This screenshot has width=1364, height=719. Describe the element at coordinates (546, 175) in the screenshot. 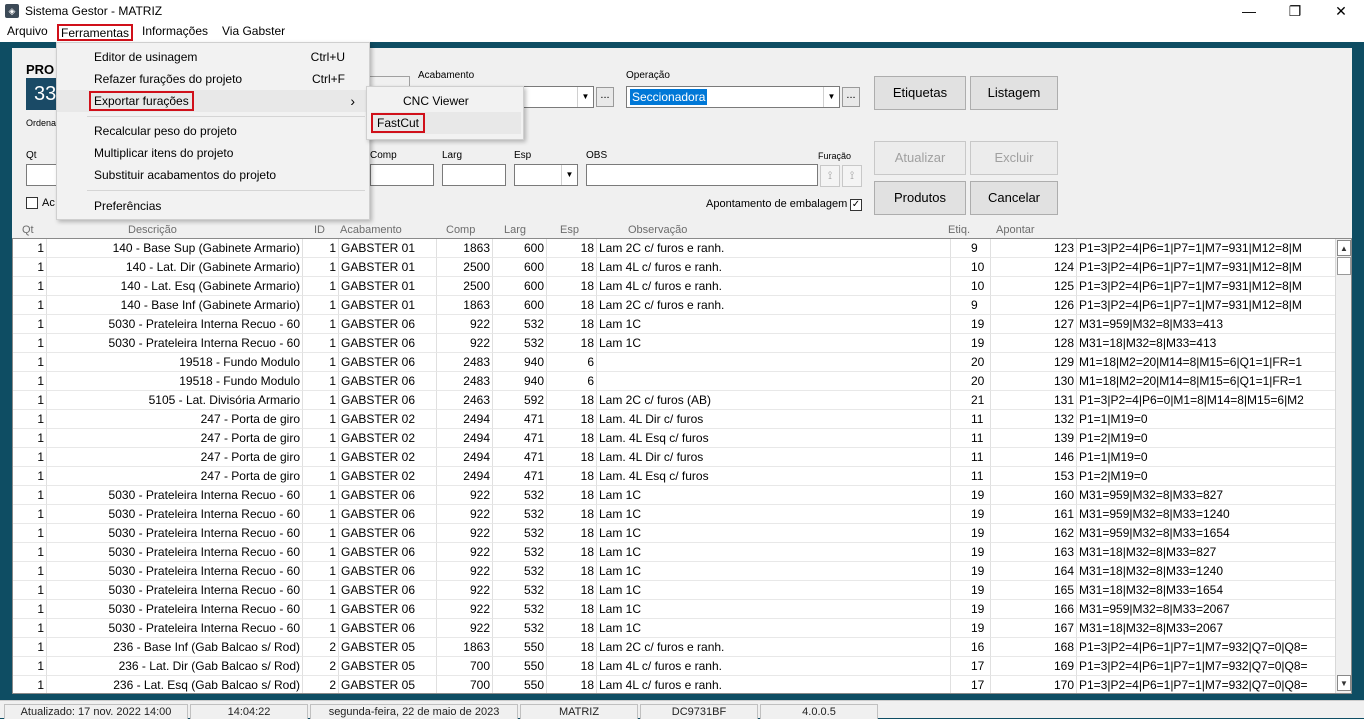

I see `esp-select: ▼` at that location.